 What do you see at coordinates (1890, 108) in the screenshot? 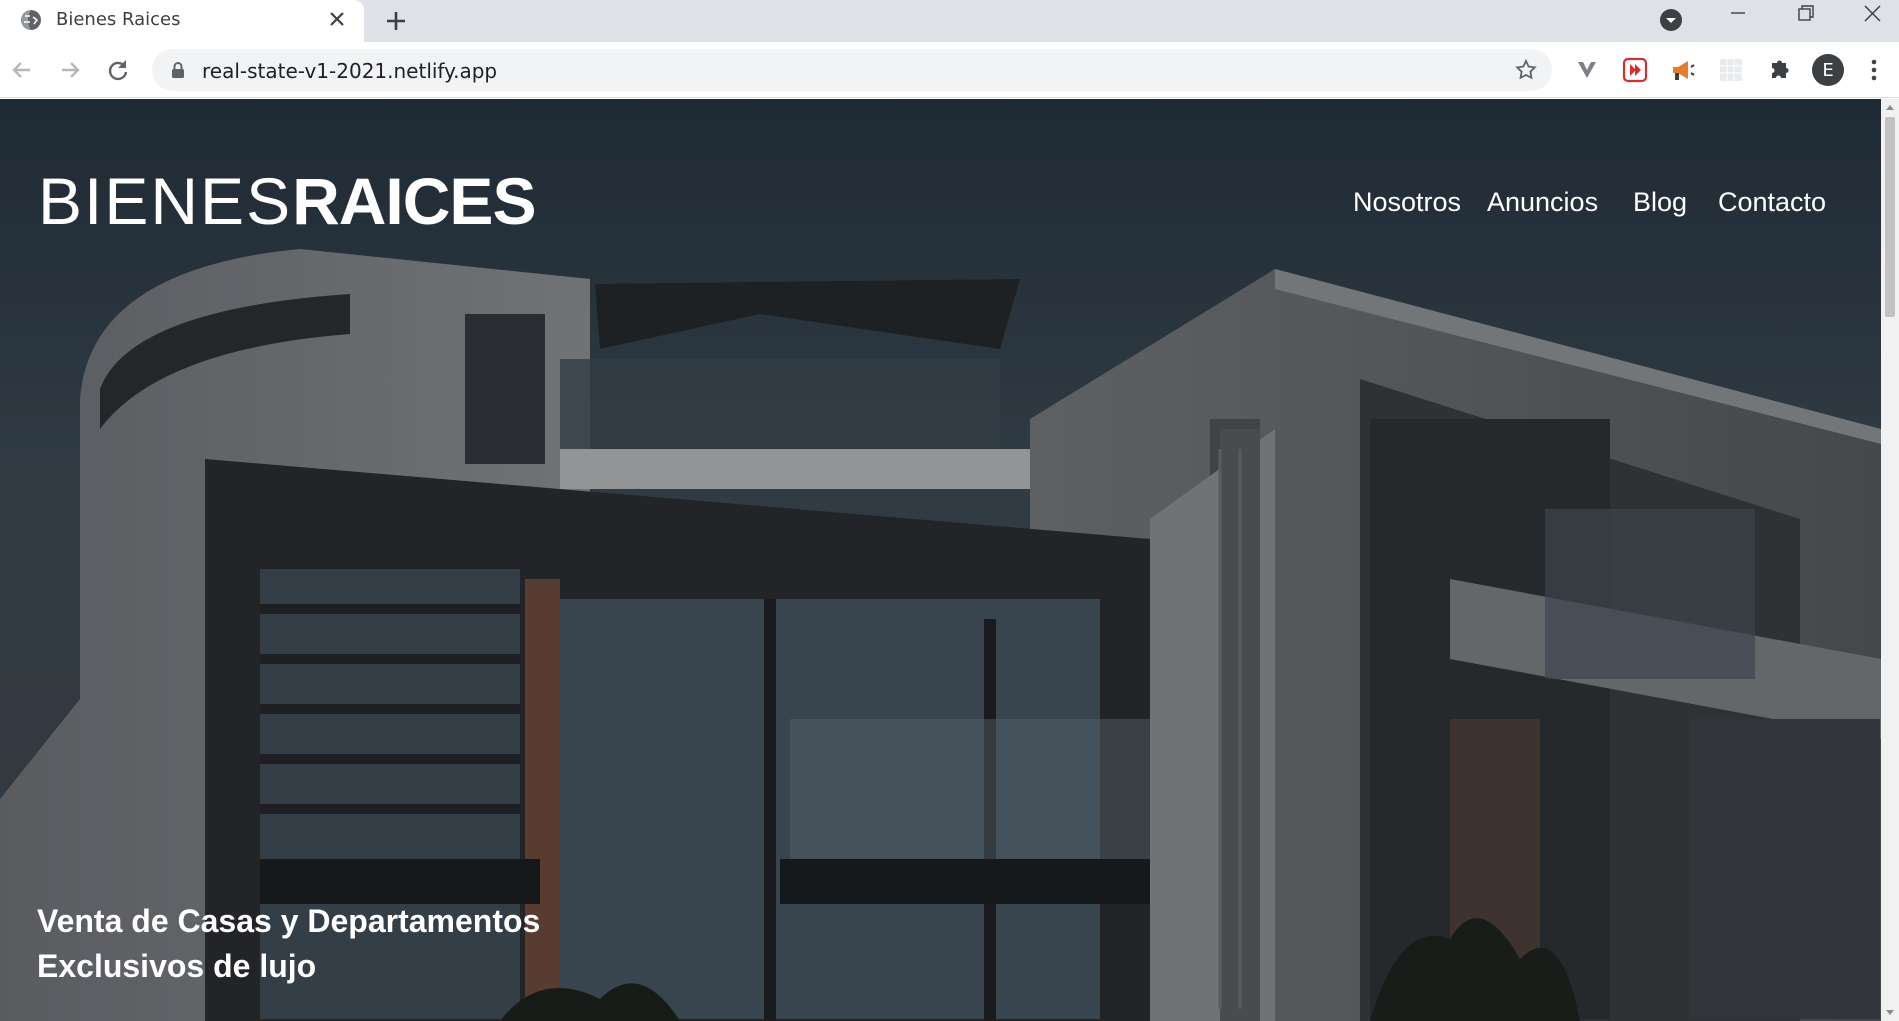
I see `scroll-up-icon` at bounding box center [1890, 108].